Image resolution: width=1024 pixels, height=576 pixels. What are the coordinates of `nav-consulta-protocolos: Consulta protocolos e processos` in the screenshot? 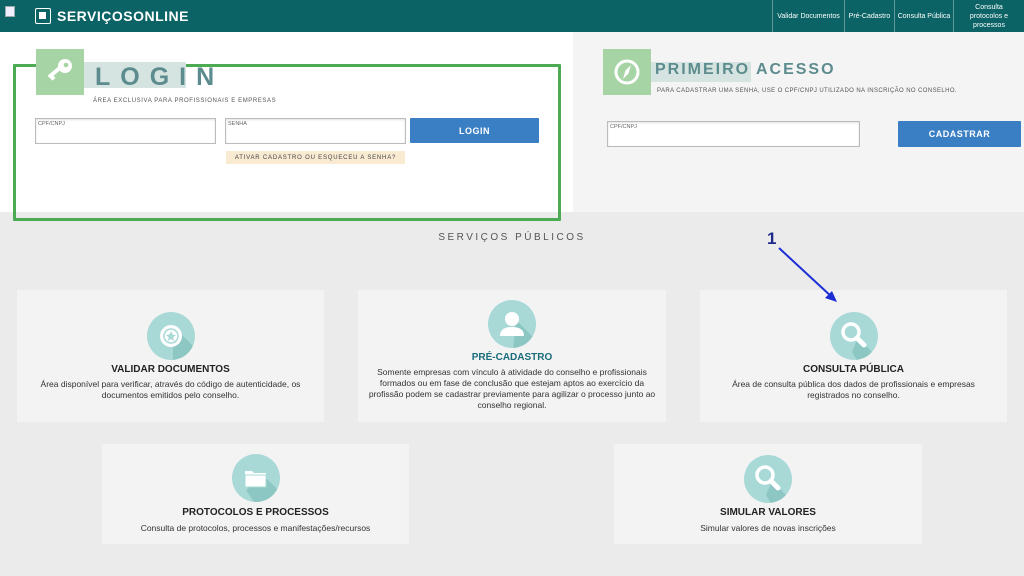 It's located at (988, 16).